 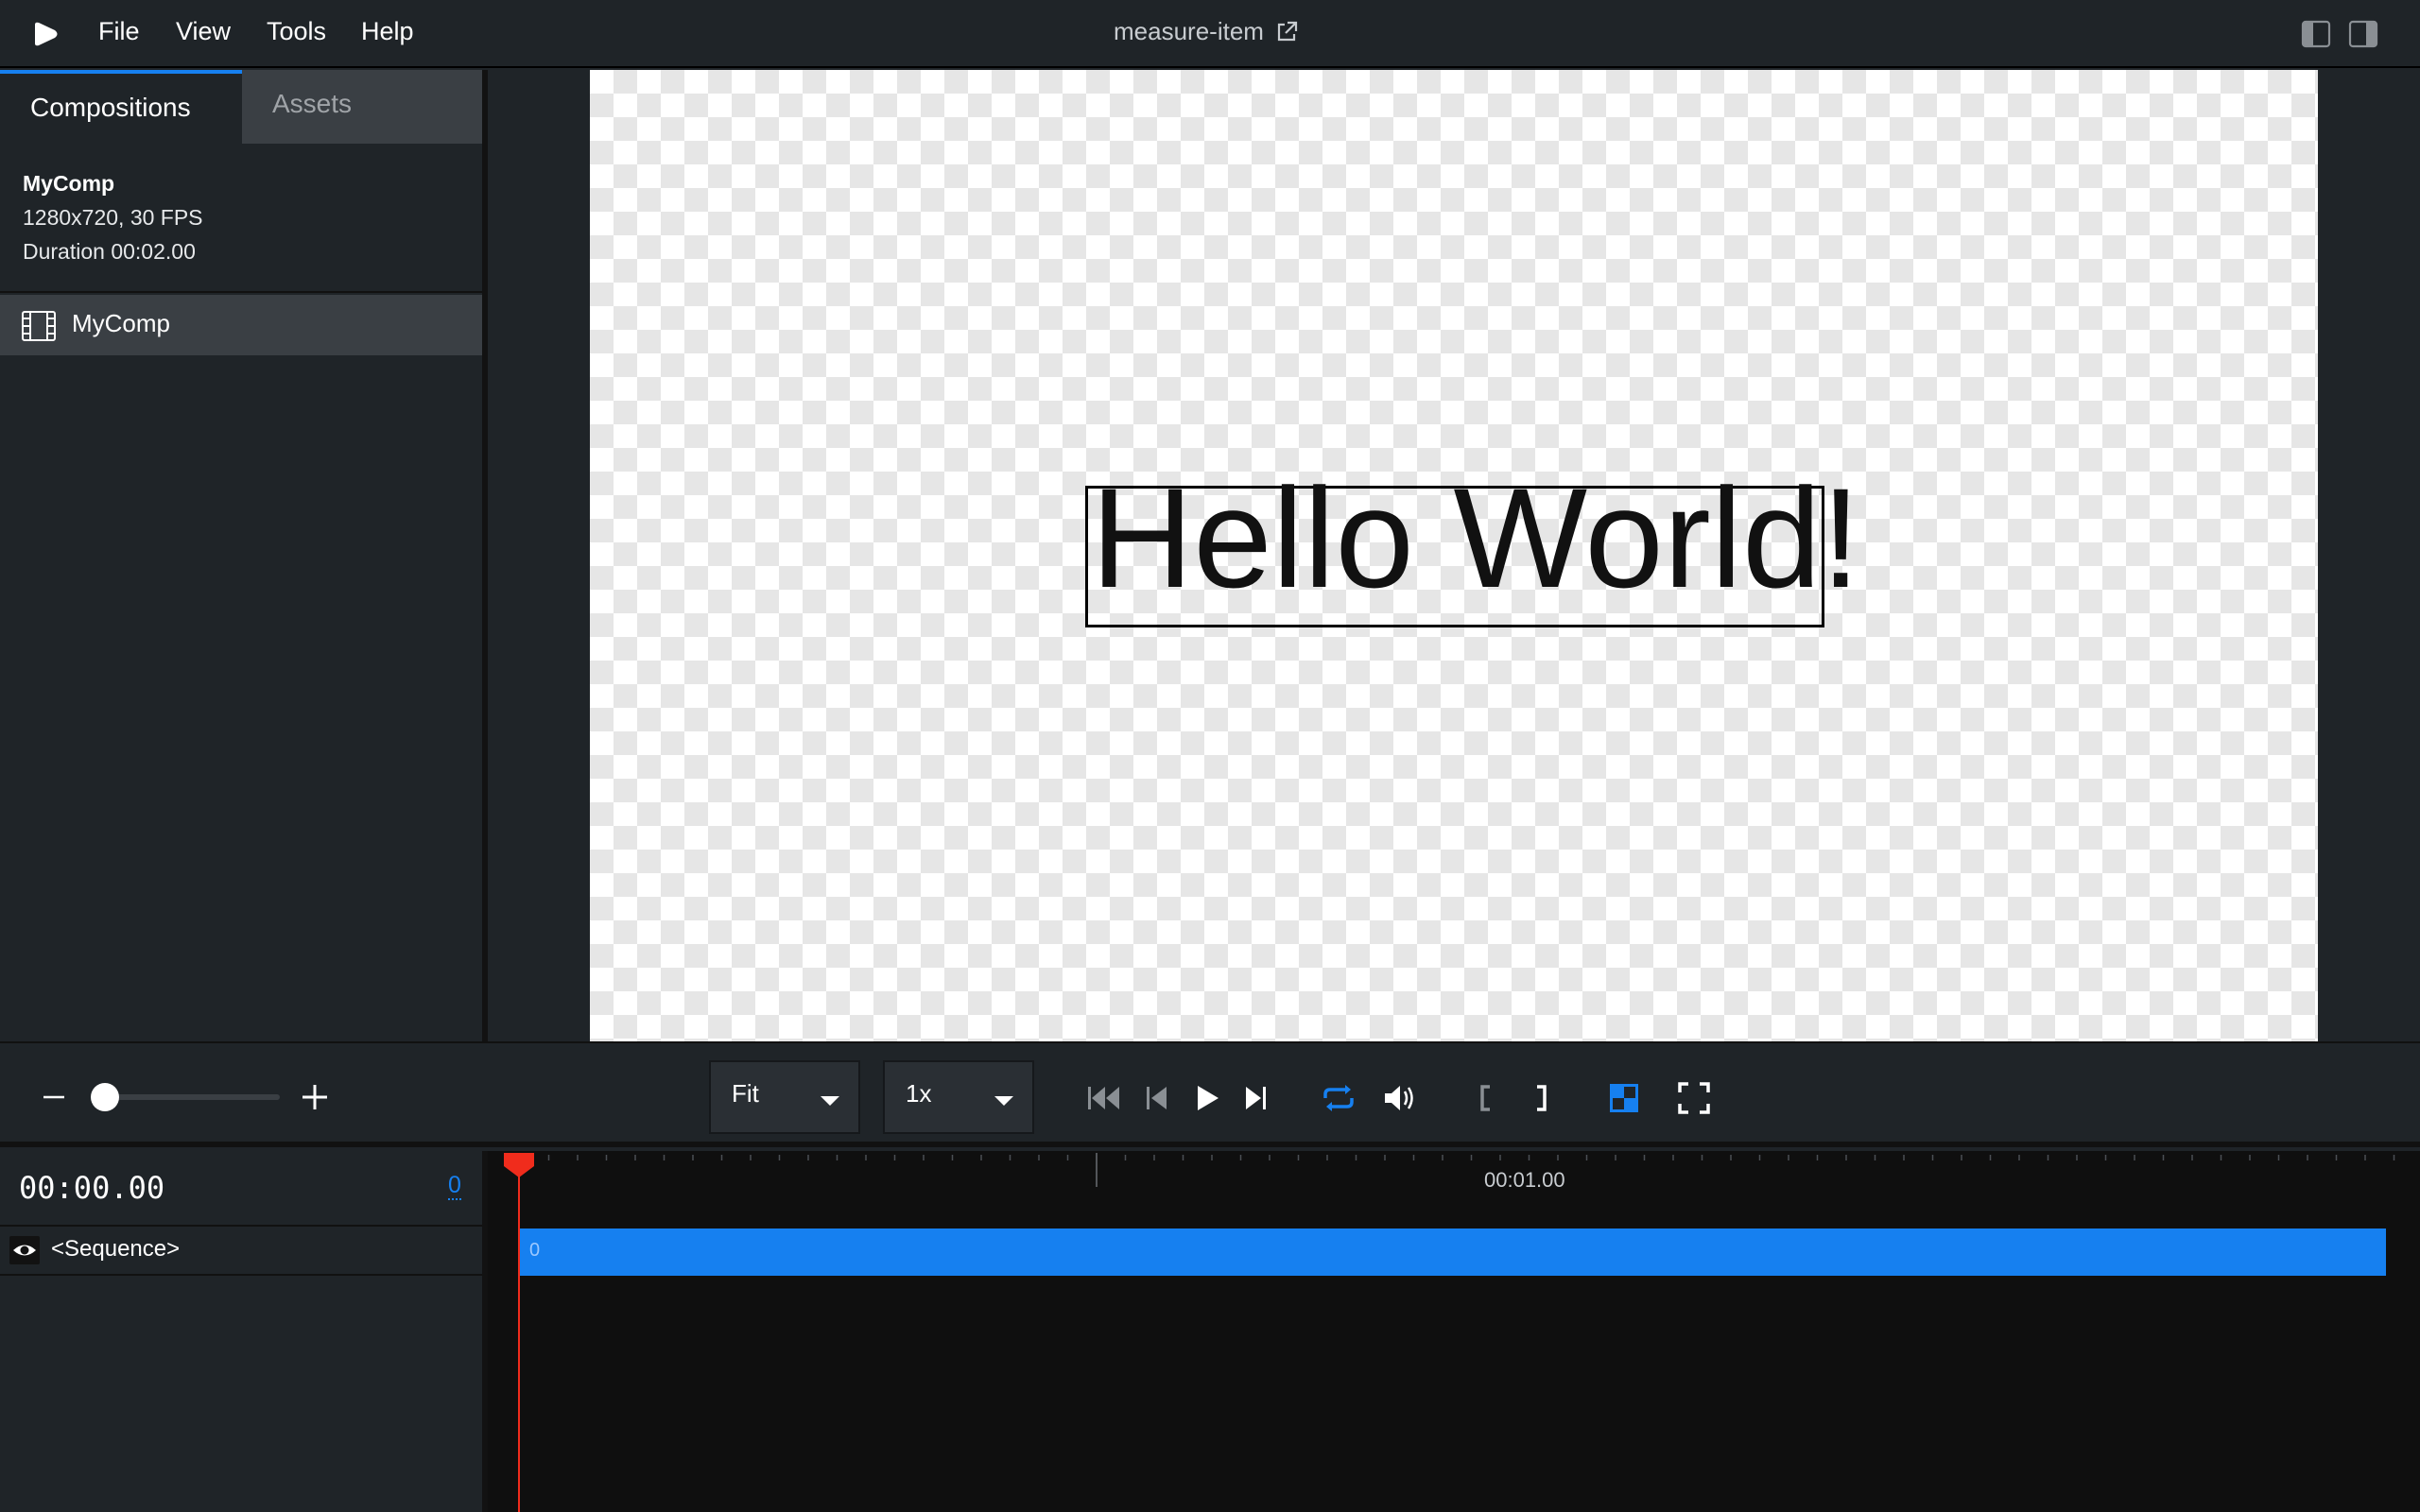 What do you see at coordinates (2316, 34) in the screenshot?
I see `toggle-left-panel-icon` at bounding box center [2316, 34].